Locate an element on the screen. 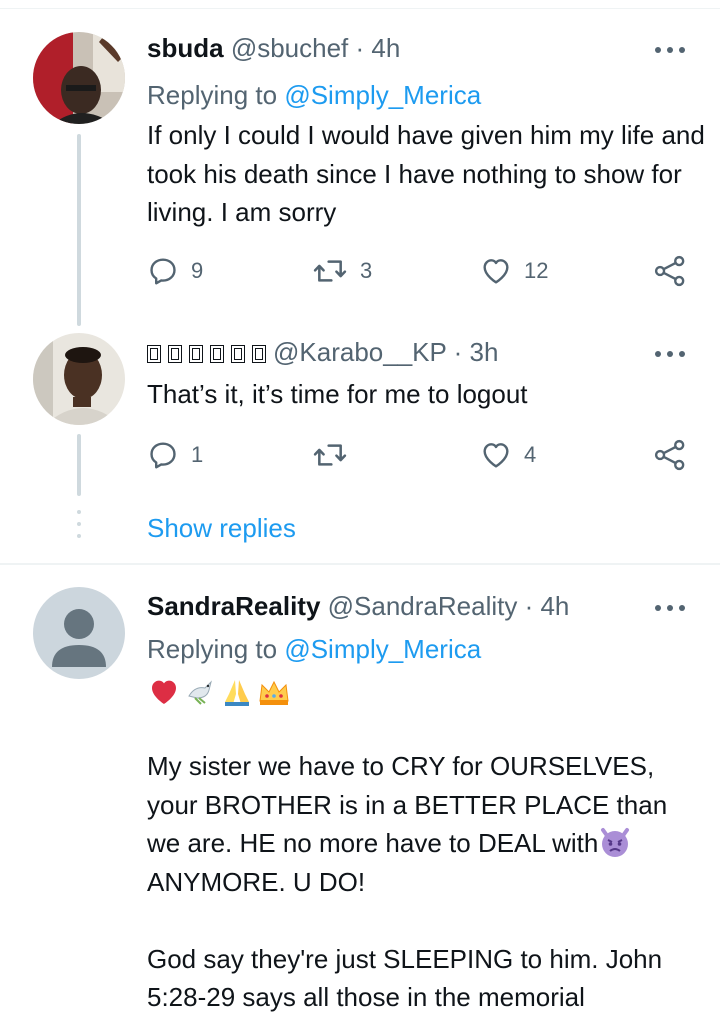 The width and height of the screenshot is (720, 1017). timestamp: 3h is located at coordinates (483, 352).